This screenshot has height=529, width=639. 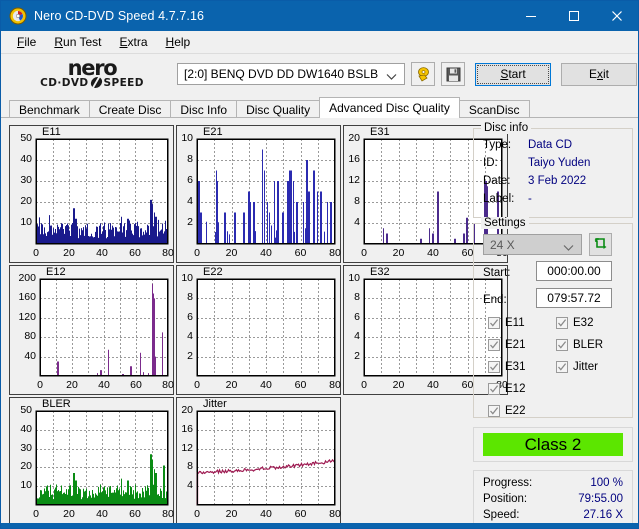 What do you see at coordinates (137, 42) in the screenshot?
I see `menu-extra-label: xtra` at bounding box center [137, 42].